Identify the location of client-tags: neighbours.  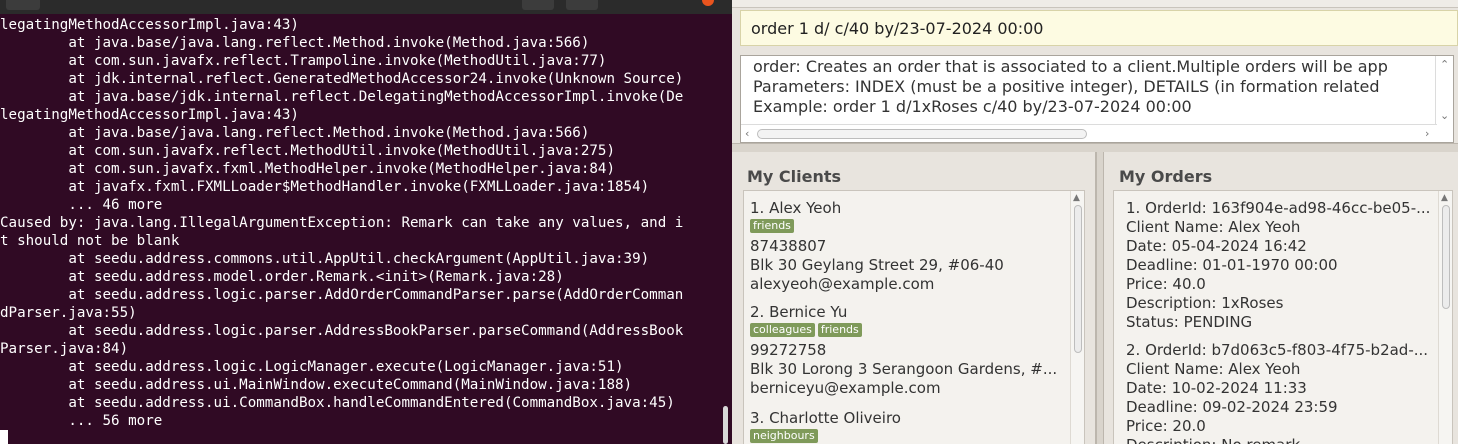
(907, 436).